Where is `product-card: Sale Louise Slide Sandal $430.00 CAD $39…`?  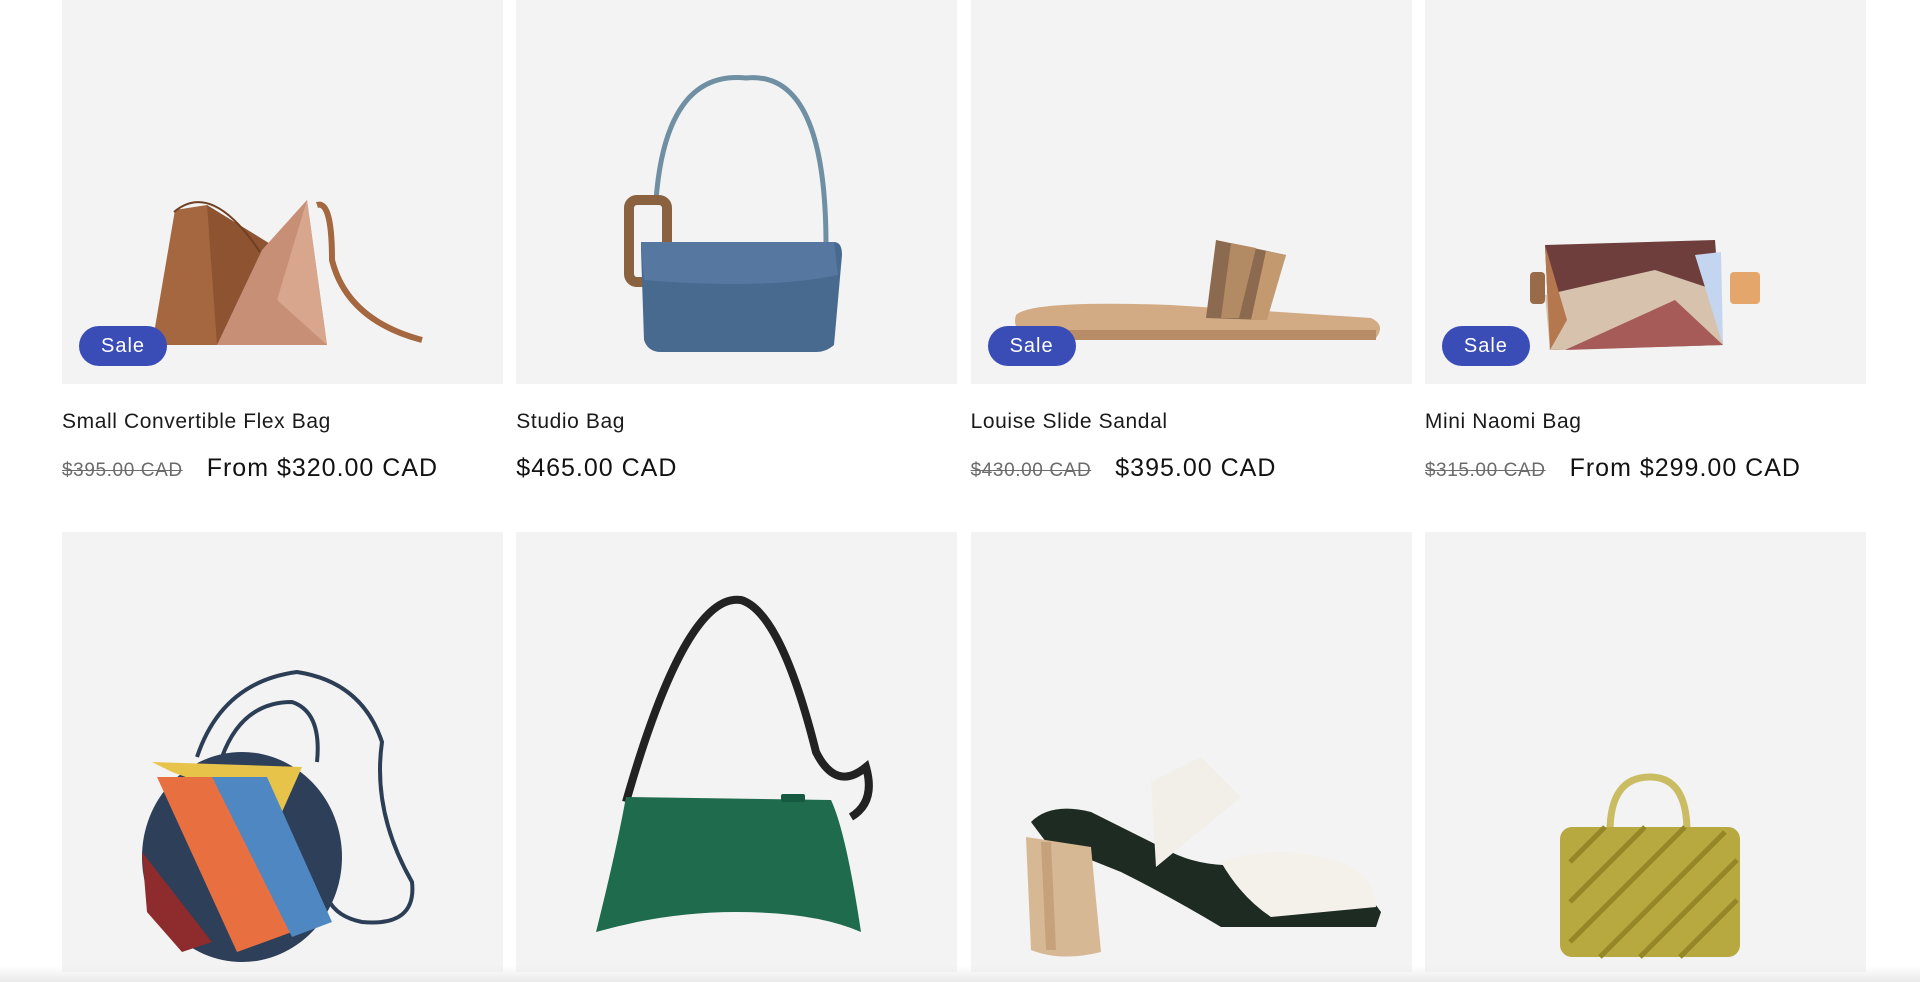
product-card: Sale Louise Slide Sandal $430.00 CAD $39… is located at coordinates (1191, 241).